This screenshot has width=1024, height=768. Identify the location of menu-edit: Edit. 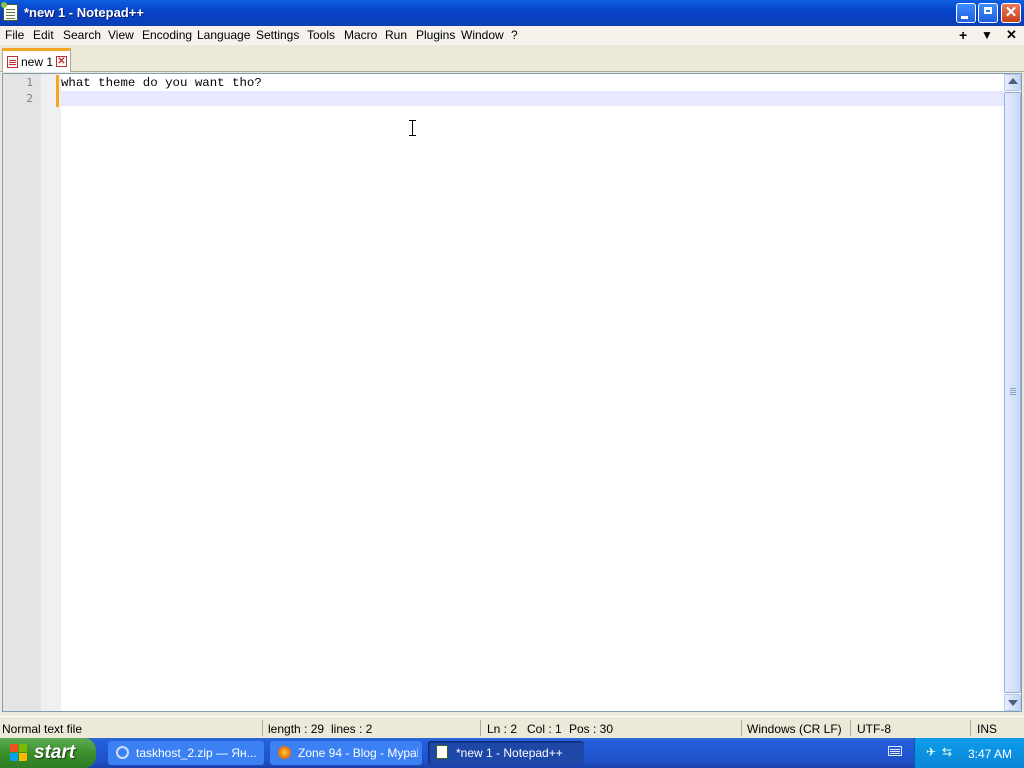
(43, 35).